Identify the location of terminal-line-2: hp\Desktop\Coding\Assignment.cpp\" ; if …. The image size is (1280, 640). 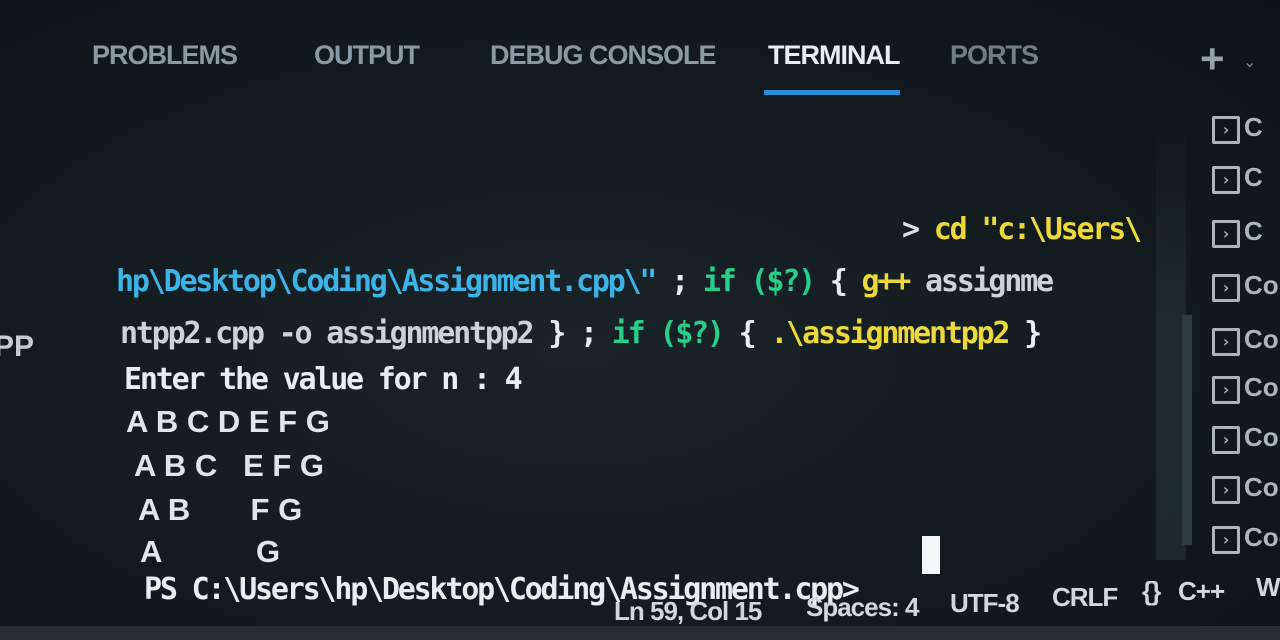
(585, 282).